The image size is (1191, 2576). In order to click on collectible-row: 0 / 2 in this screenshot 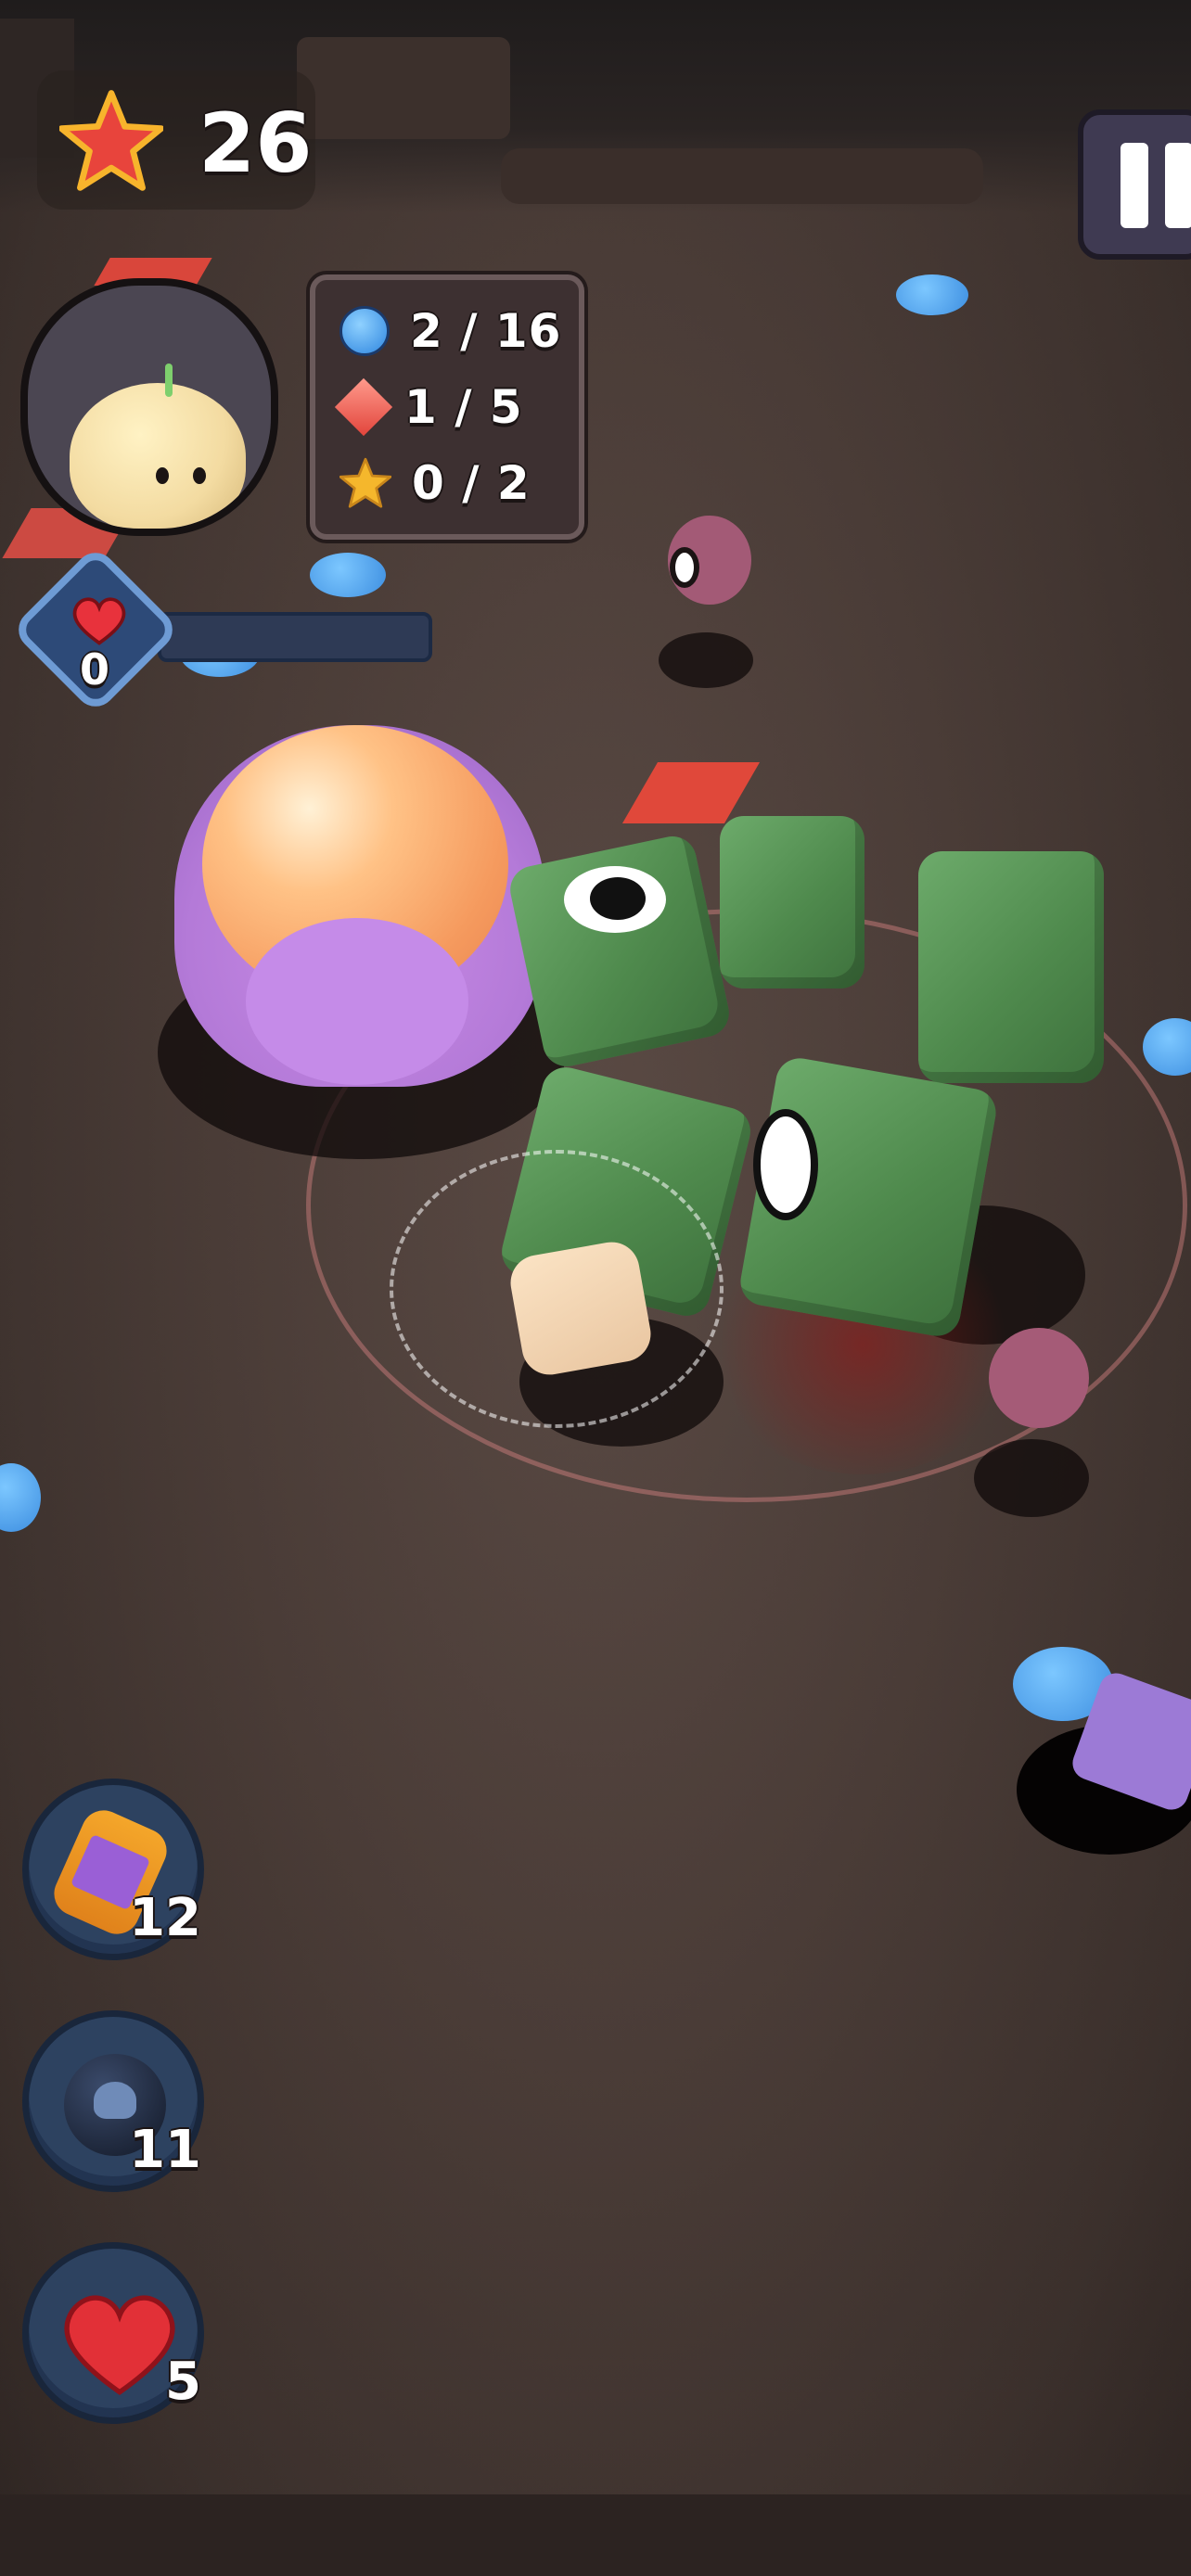, I will do `click(450, 483)`.